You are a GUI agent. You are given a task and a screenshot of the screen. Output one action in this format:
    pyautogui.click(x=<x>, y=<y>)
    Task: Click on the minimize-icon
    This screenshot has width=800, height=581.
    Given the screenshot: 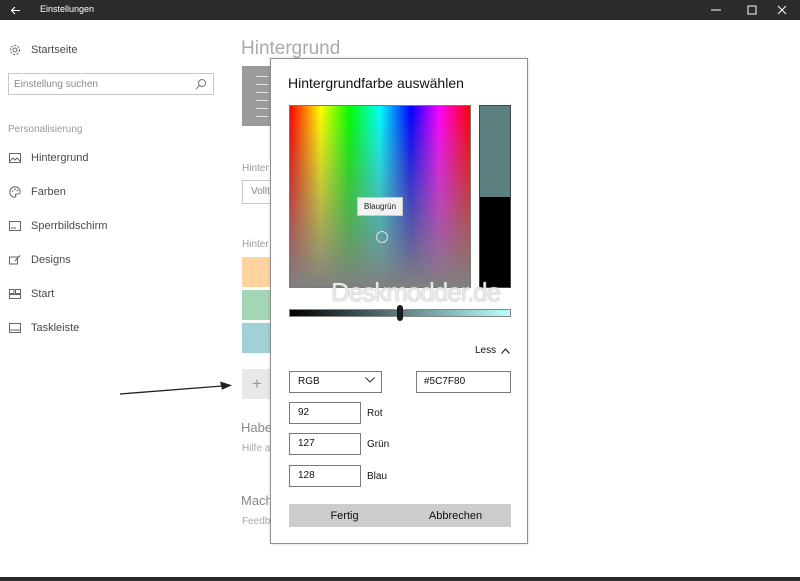 What is the action you would take?
    pyautogui.click(x=716, y=10)
    